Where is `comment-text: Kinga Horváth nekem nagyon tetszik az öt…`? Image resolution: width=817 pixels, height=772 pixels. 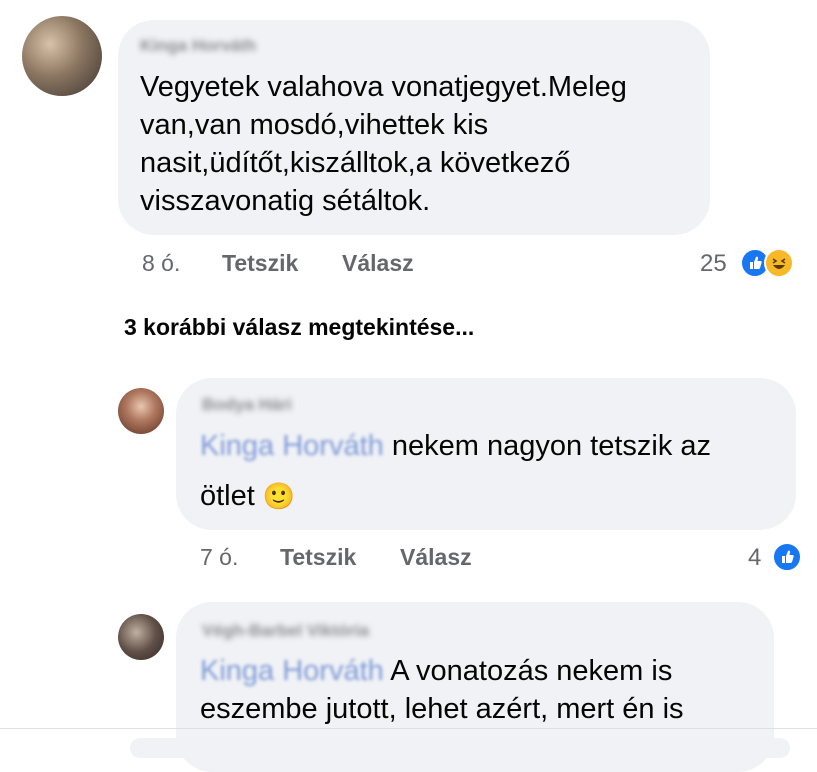 comment-text: Kinga Horváth nekem nagyon tetszik az öt… is located at coordinates (455, 471).